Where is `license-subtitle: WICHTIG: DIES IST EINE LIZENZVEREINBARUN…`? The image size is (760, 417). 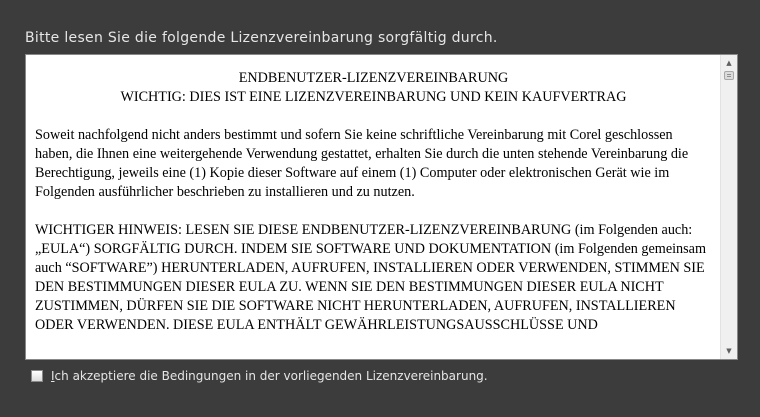
license-subtitle: WICHTIG: DIES IST EINE LIZENZVEREINBARUN… is located at coordinates (373, 97).